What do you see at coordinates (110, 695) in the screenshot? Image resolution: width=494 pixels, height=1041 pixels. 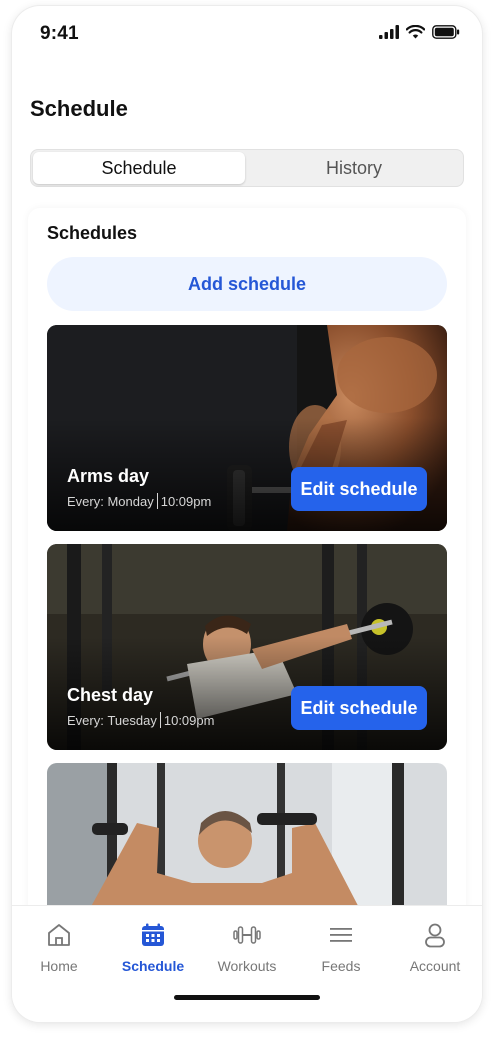 I see `schedule-name: Chest day` at bounding box center [110, 695].